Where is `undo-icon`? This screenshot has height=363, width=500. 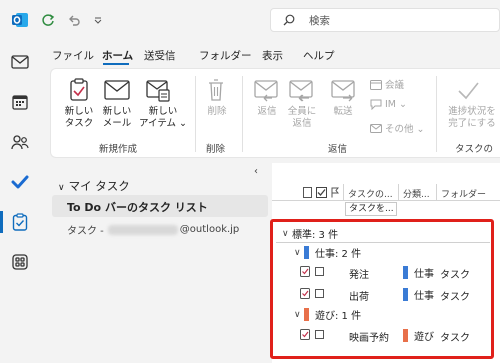 undo-icon is located at coordinates (74, 20).